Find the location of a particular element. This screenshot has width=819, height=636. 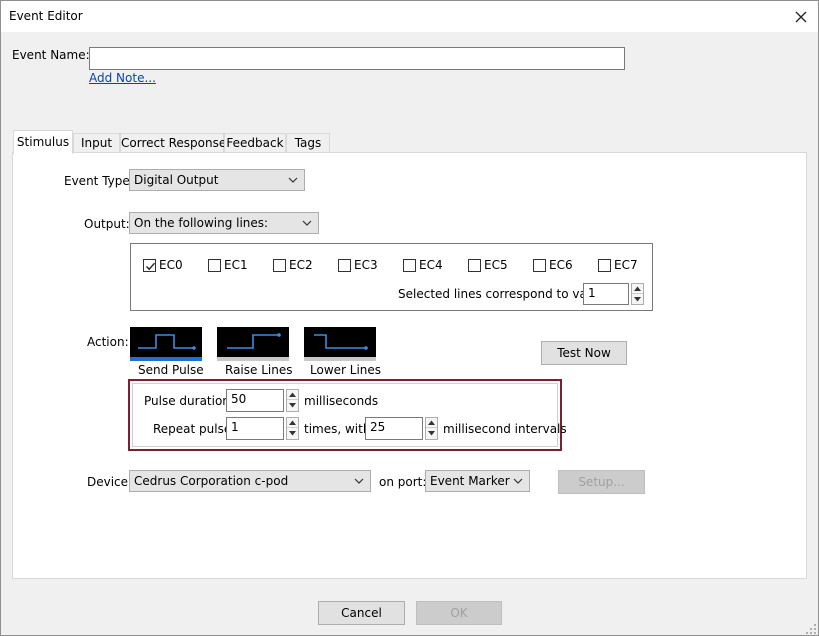

repeat-pulse-label: Repeat pulse: is located at coordinates (194, 429).